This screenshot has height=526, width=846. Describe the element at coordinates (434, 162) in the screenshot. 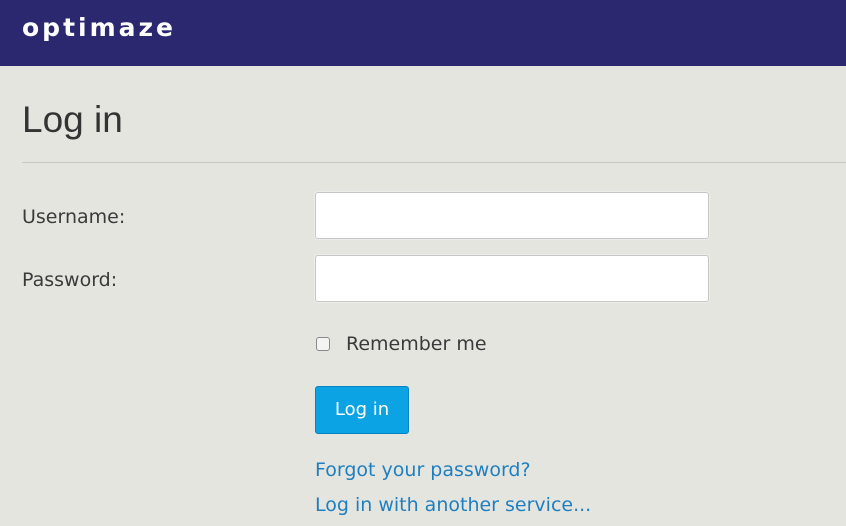

I see `title-divider` at that location.